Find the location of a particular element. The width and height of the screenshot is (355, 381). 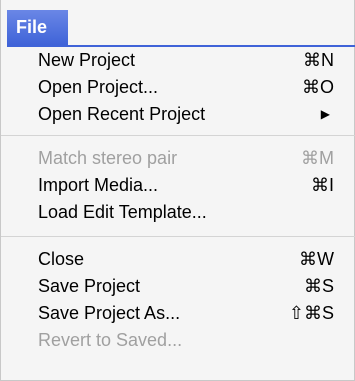

menu-item-label: Save Project is located at coordinates (89, 286).